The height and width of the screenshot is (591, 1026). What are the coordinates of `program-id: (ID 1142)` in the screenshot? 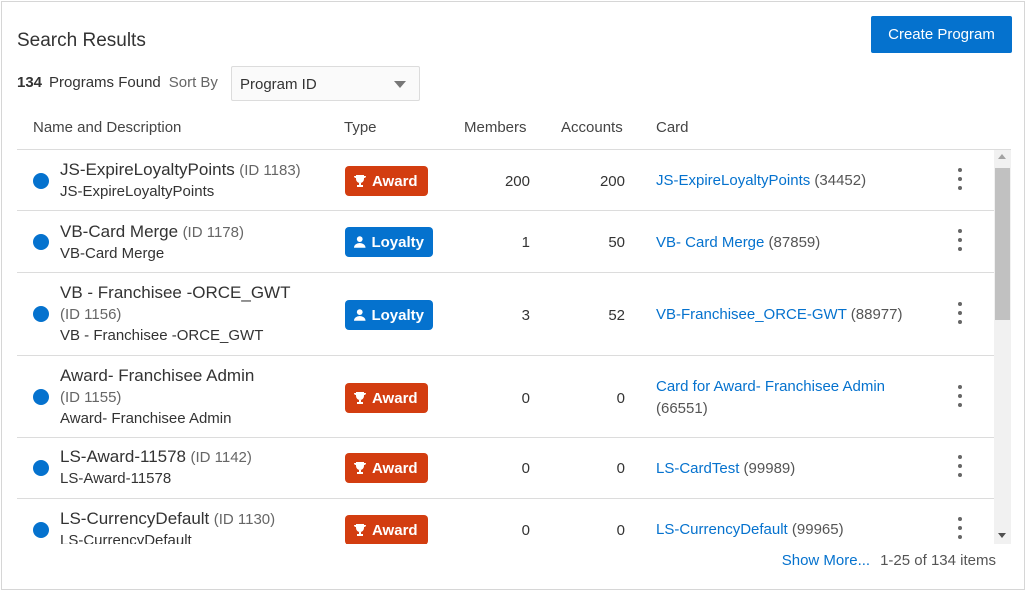 It's located at (221, 457).